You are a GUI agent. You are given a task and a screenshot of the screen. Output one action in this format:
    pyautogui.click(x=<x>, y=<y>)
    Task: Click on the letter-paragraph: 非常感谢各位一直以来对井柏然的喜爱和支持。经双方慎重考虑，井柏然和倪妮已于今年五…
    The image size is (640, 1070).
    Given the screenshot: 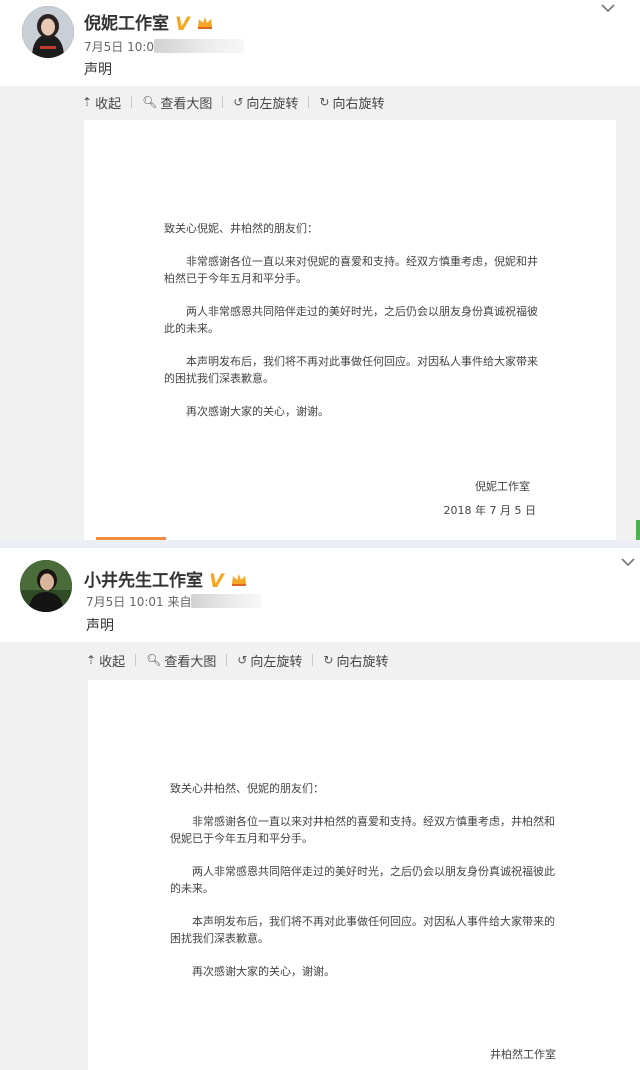 What is the action you would take?
    pyautogui.click(x=362, y=830)
    